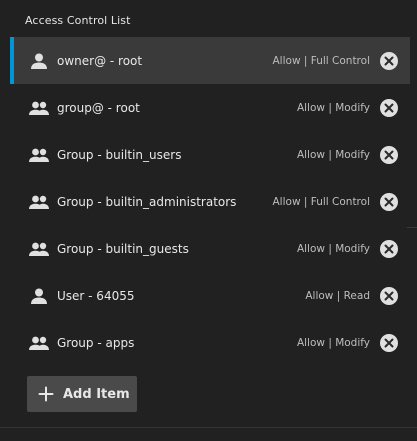  What do you see at coordinates (210, 60) in the screenshot?
I see `acl-item: owner@ - root Allow | Full Control` at bounding box center [210, 60].